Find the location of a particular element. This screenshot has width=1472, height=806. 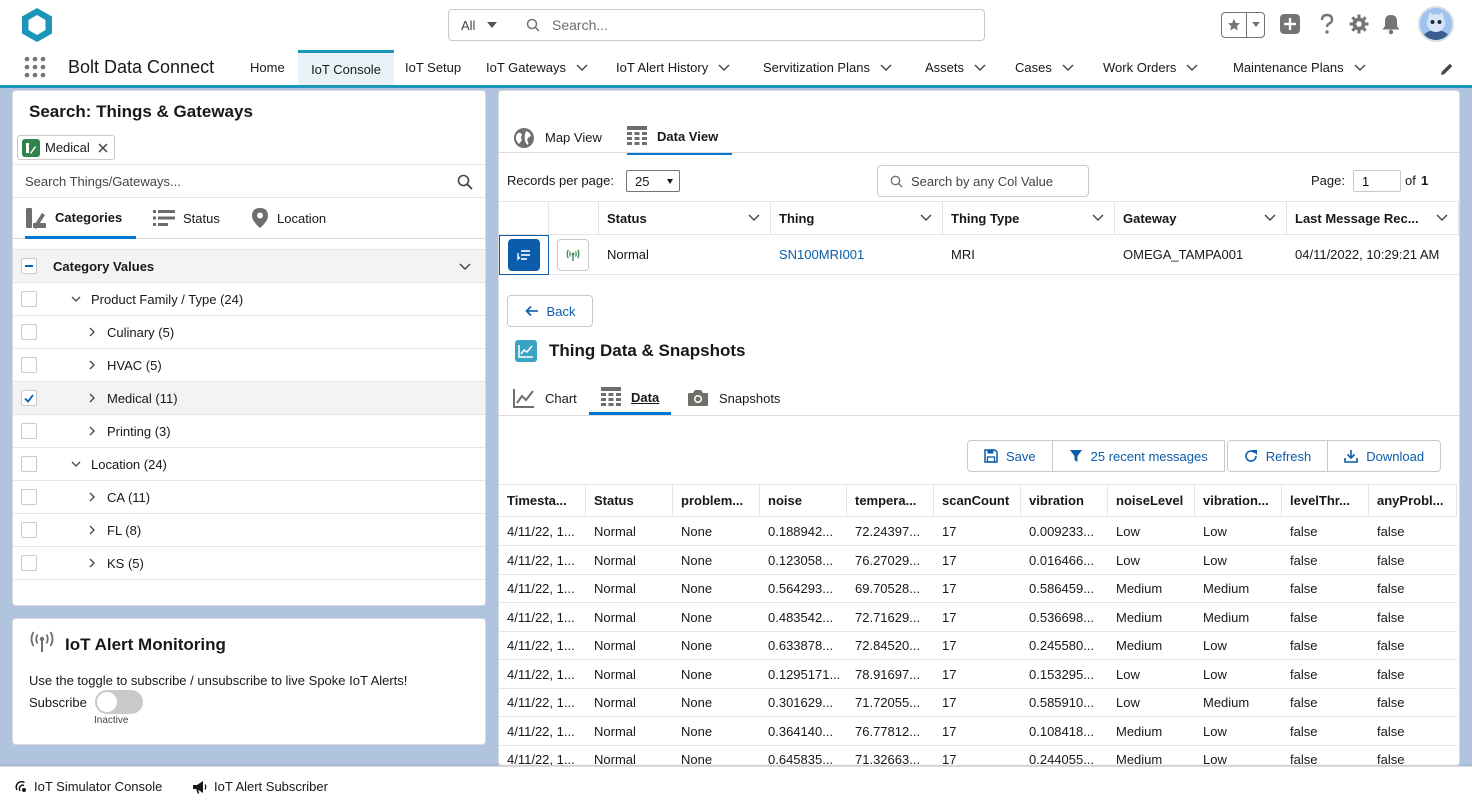

nav-item-maintenance-plans: Maintenance Plans is located at coordinates (1299, 67).